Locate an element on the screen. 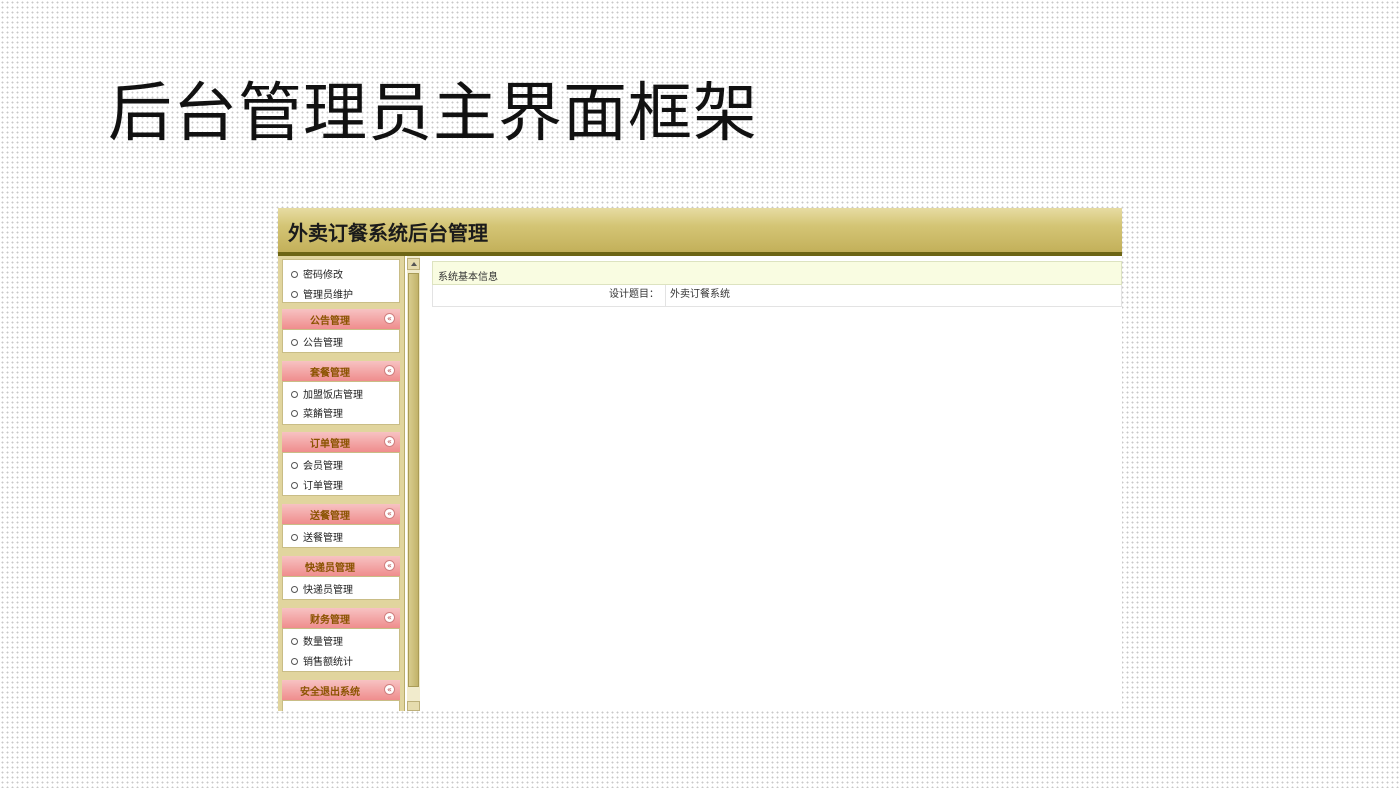  menu-item-label: 会员管理 is located at coordinates (323, 466).